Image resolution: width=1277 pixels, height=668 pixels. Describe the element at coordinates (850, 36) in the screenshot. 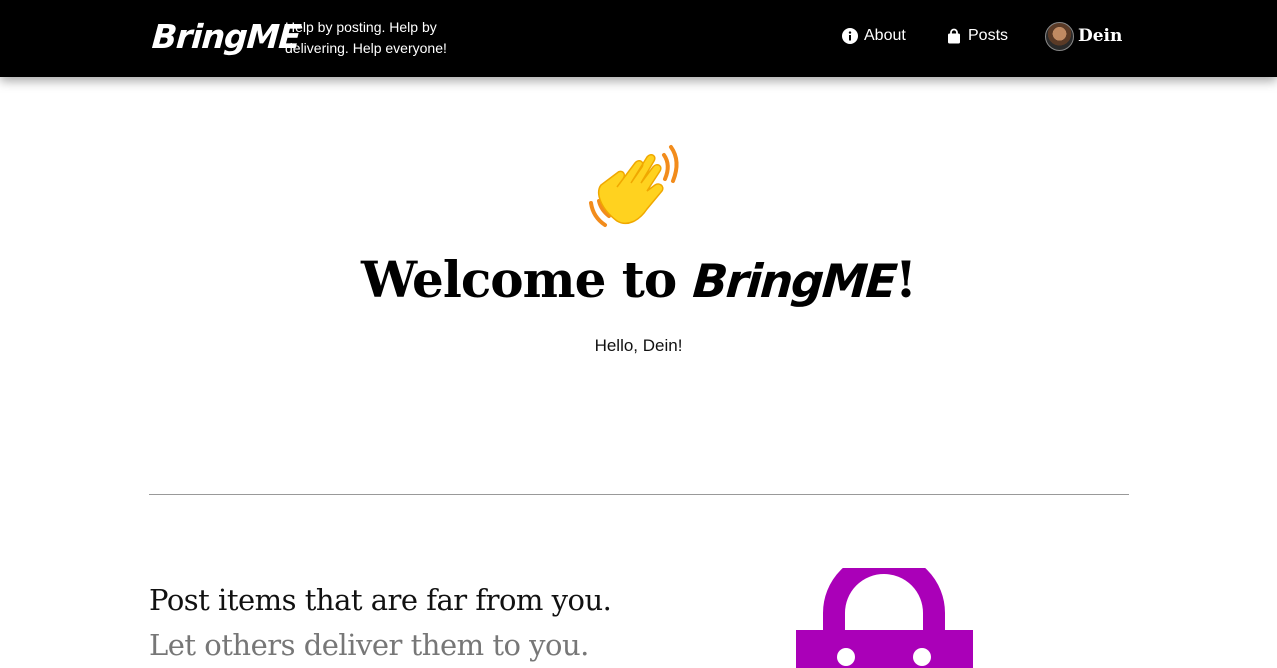

I see `info-circle-icon` at that location.